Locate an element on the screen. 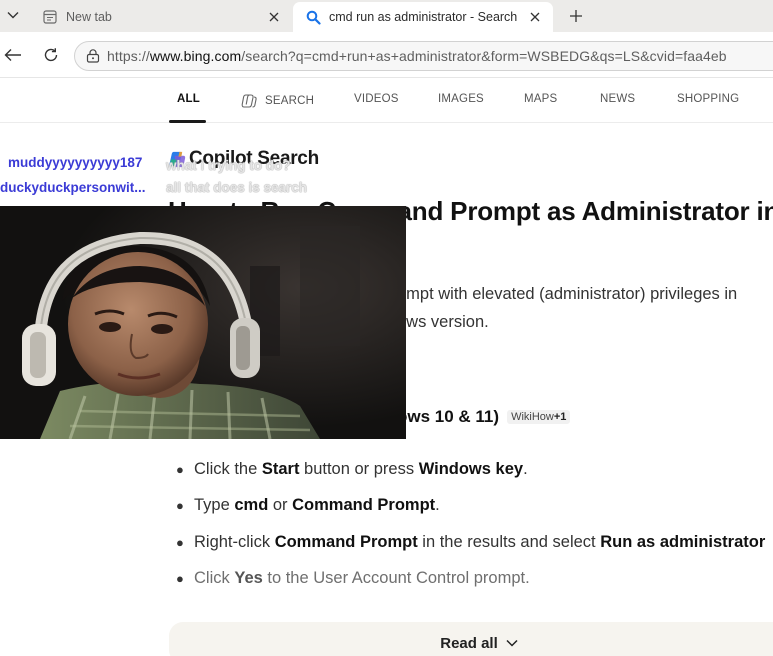  read-all-button: Read all is located at coordinates (471, 639).